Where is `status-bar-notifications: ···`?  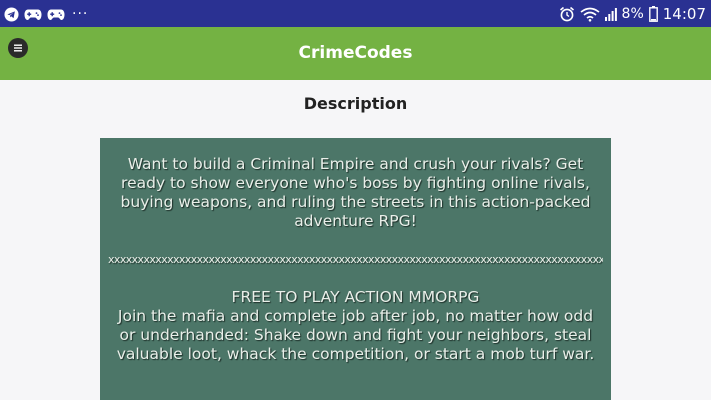 status-bar-notifications: ··· is located at coordinates (46, 14).